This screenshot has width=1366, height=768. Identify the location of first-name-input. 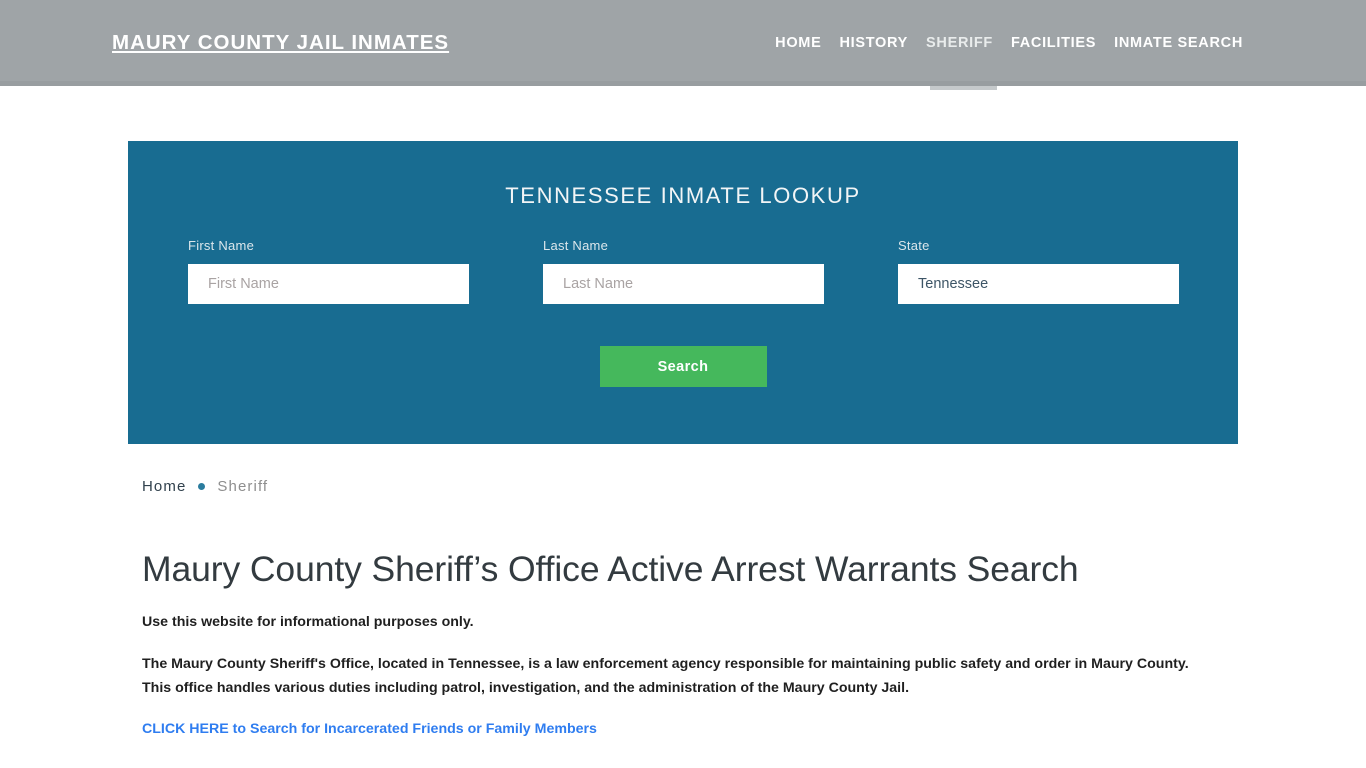
(328, 284).